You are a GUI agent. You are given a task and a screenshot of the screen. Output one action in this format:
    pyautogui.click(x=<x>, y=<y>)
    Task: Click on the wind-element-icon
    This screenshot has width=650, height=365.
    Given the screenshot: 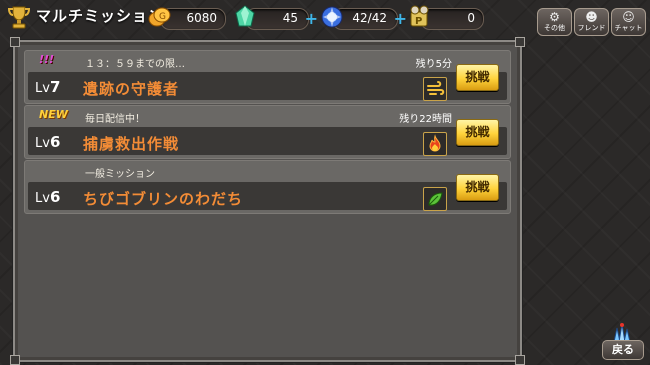 What is the action you would take?
    pyautogui.click(x=435, y=89)
    